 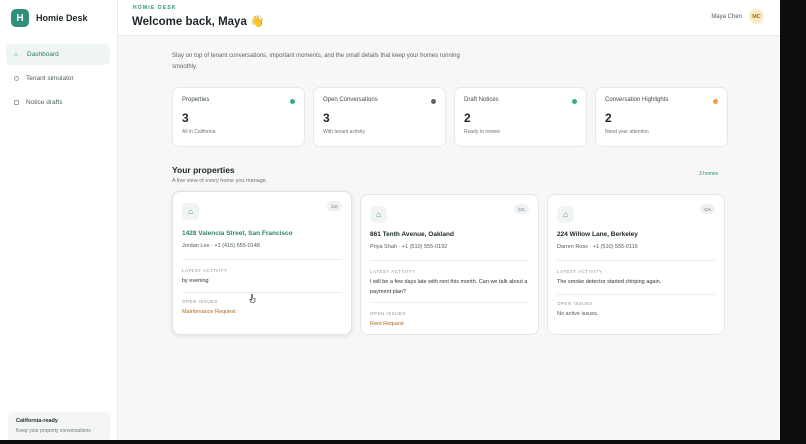 I want to click on circle-icon, so click(x=16, y=78).